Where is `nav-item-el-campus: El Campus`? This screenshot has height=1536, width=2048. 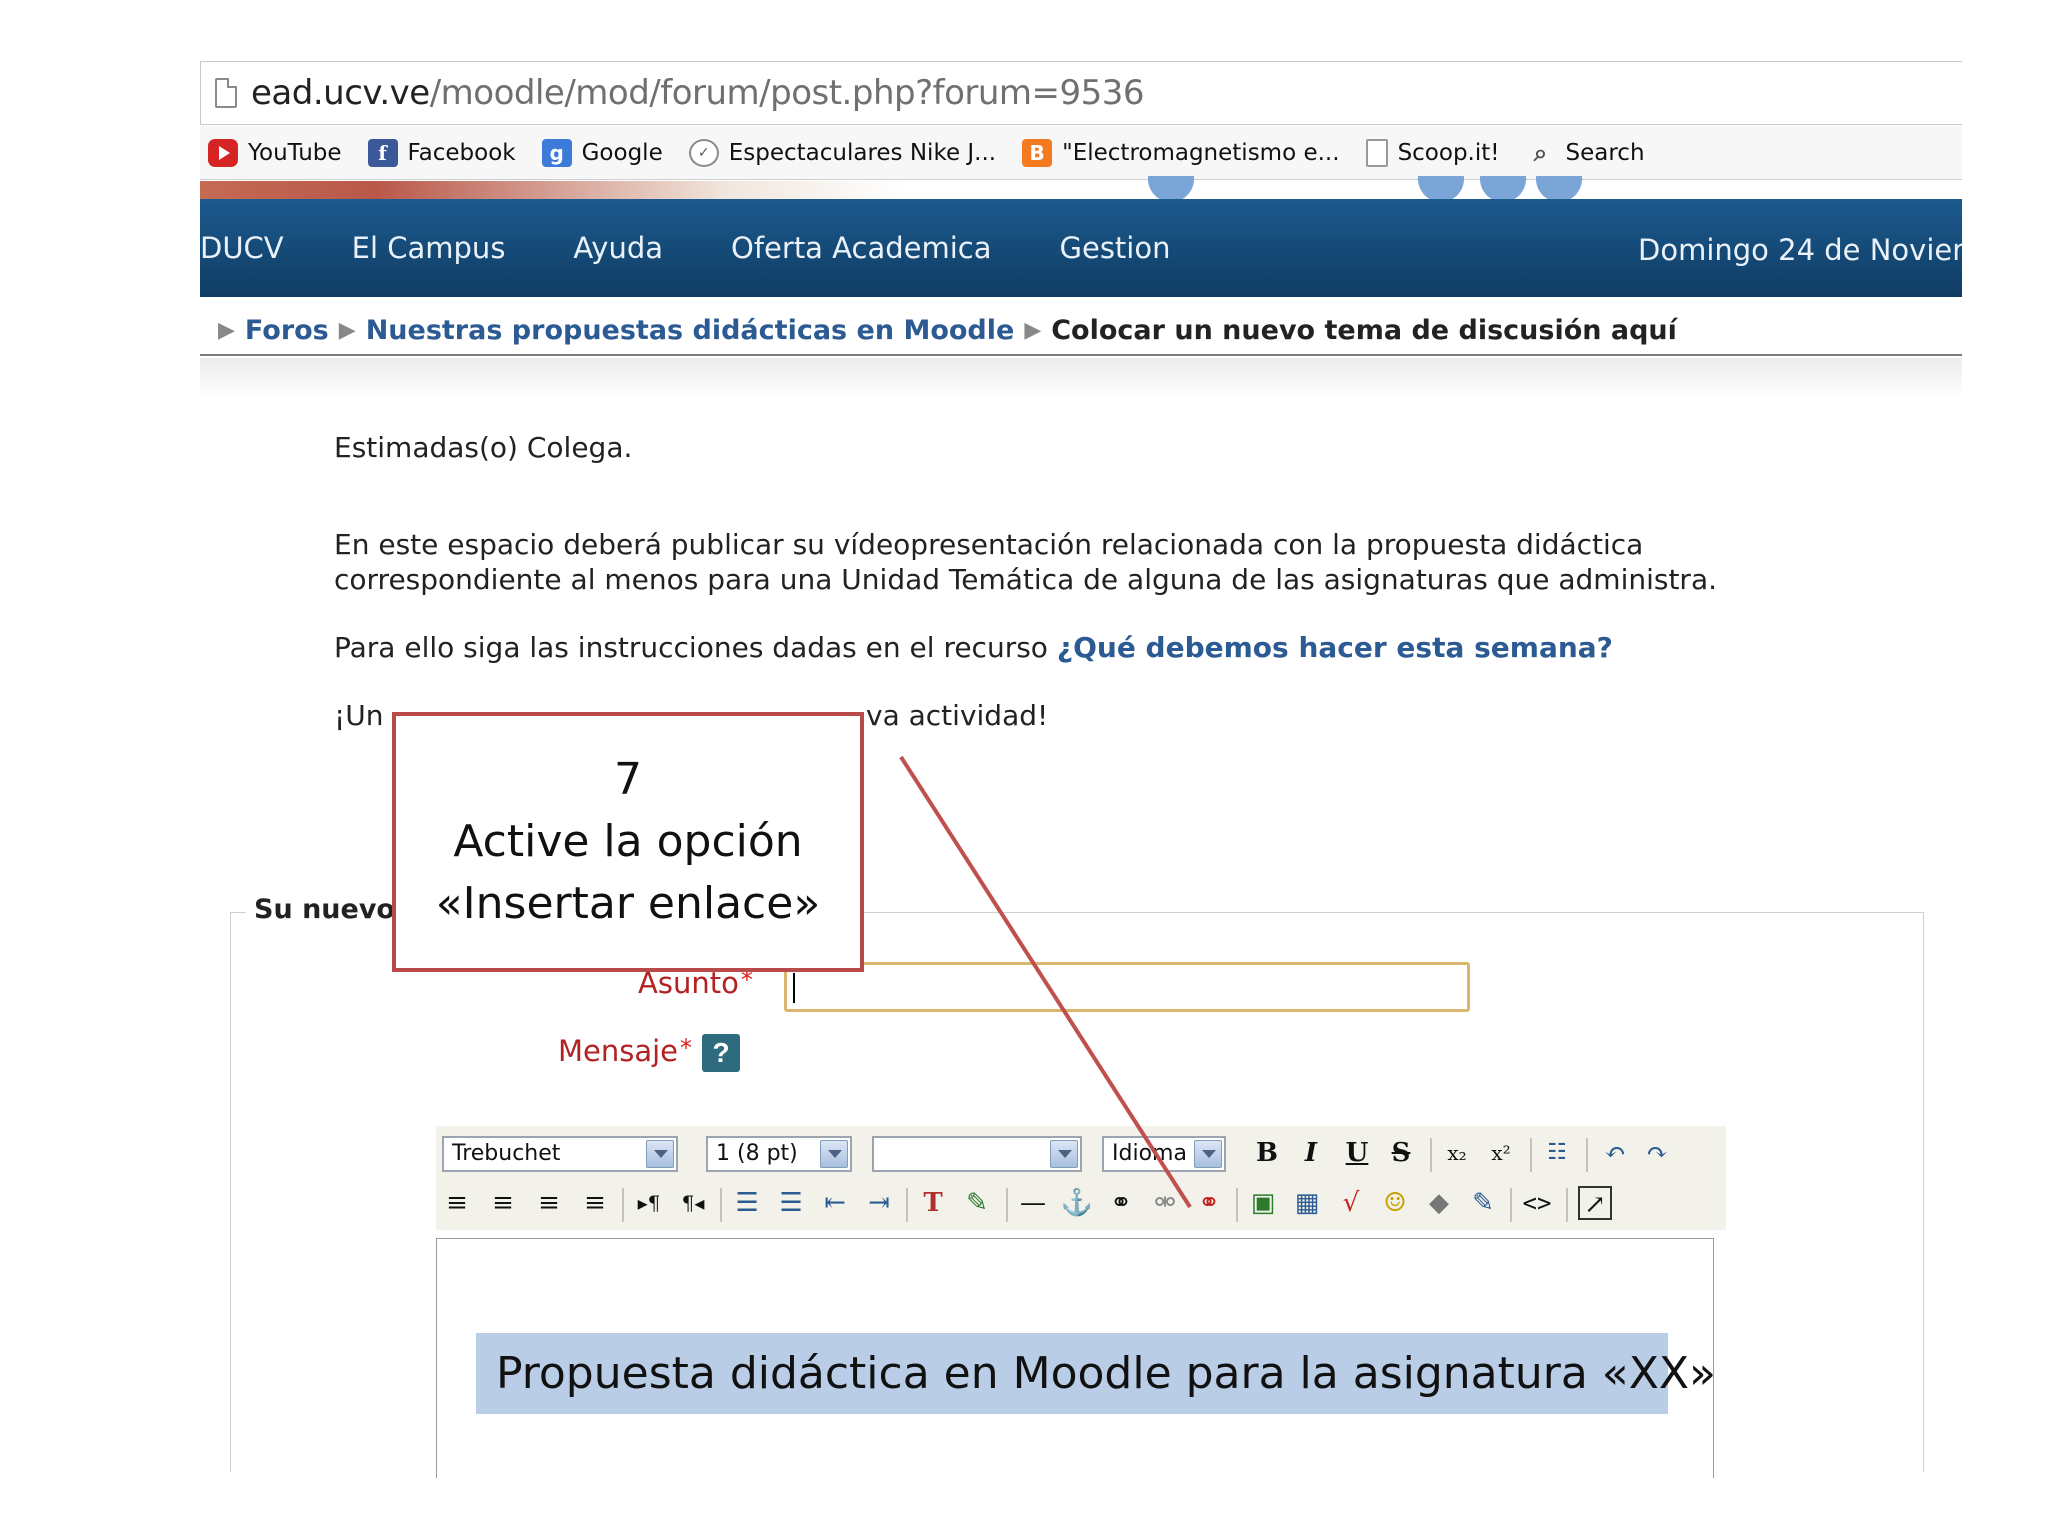
nav-item-el-campus: El Campus is located at coordinates (429, 248).